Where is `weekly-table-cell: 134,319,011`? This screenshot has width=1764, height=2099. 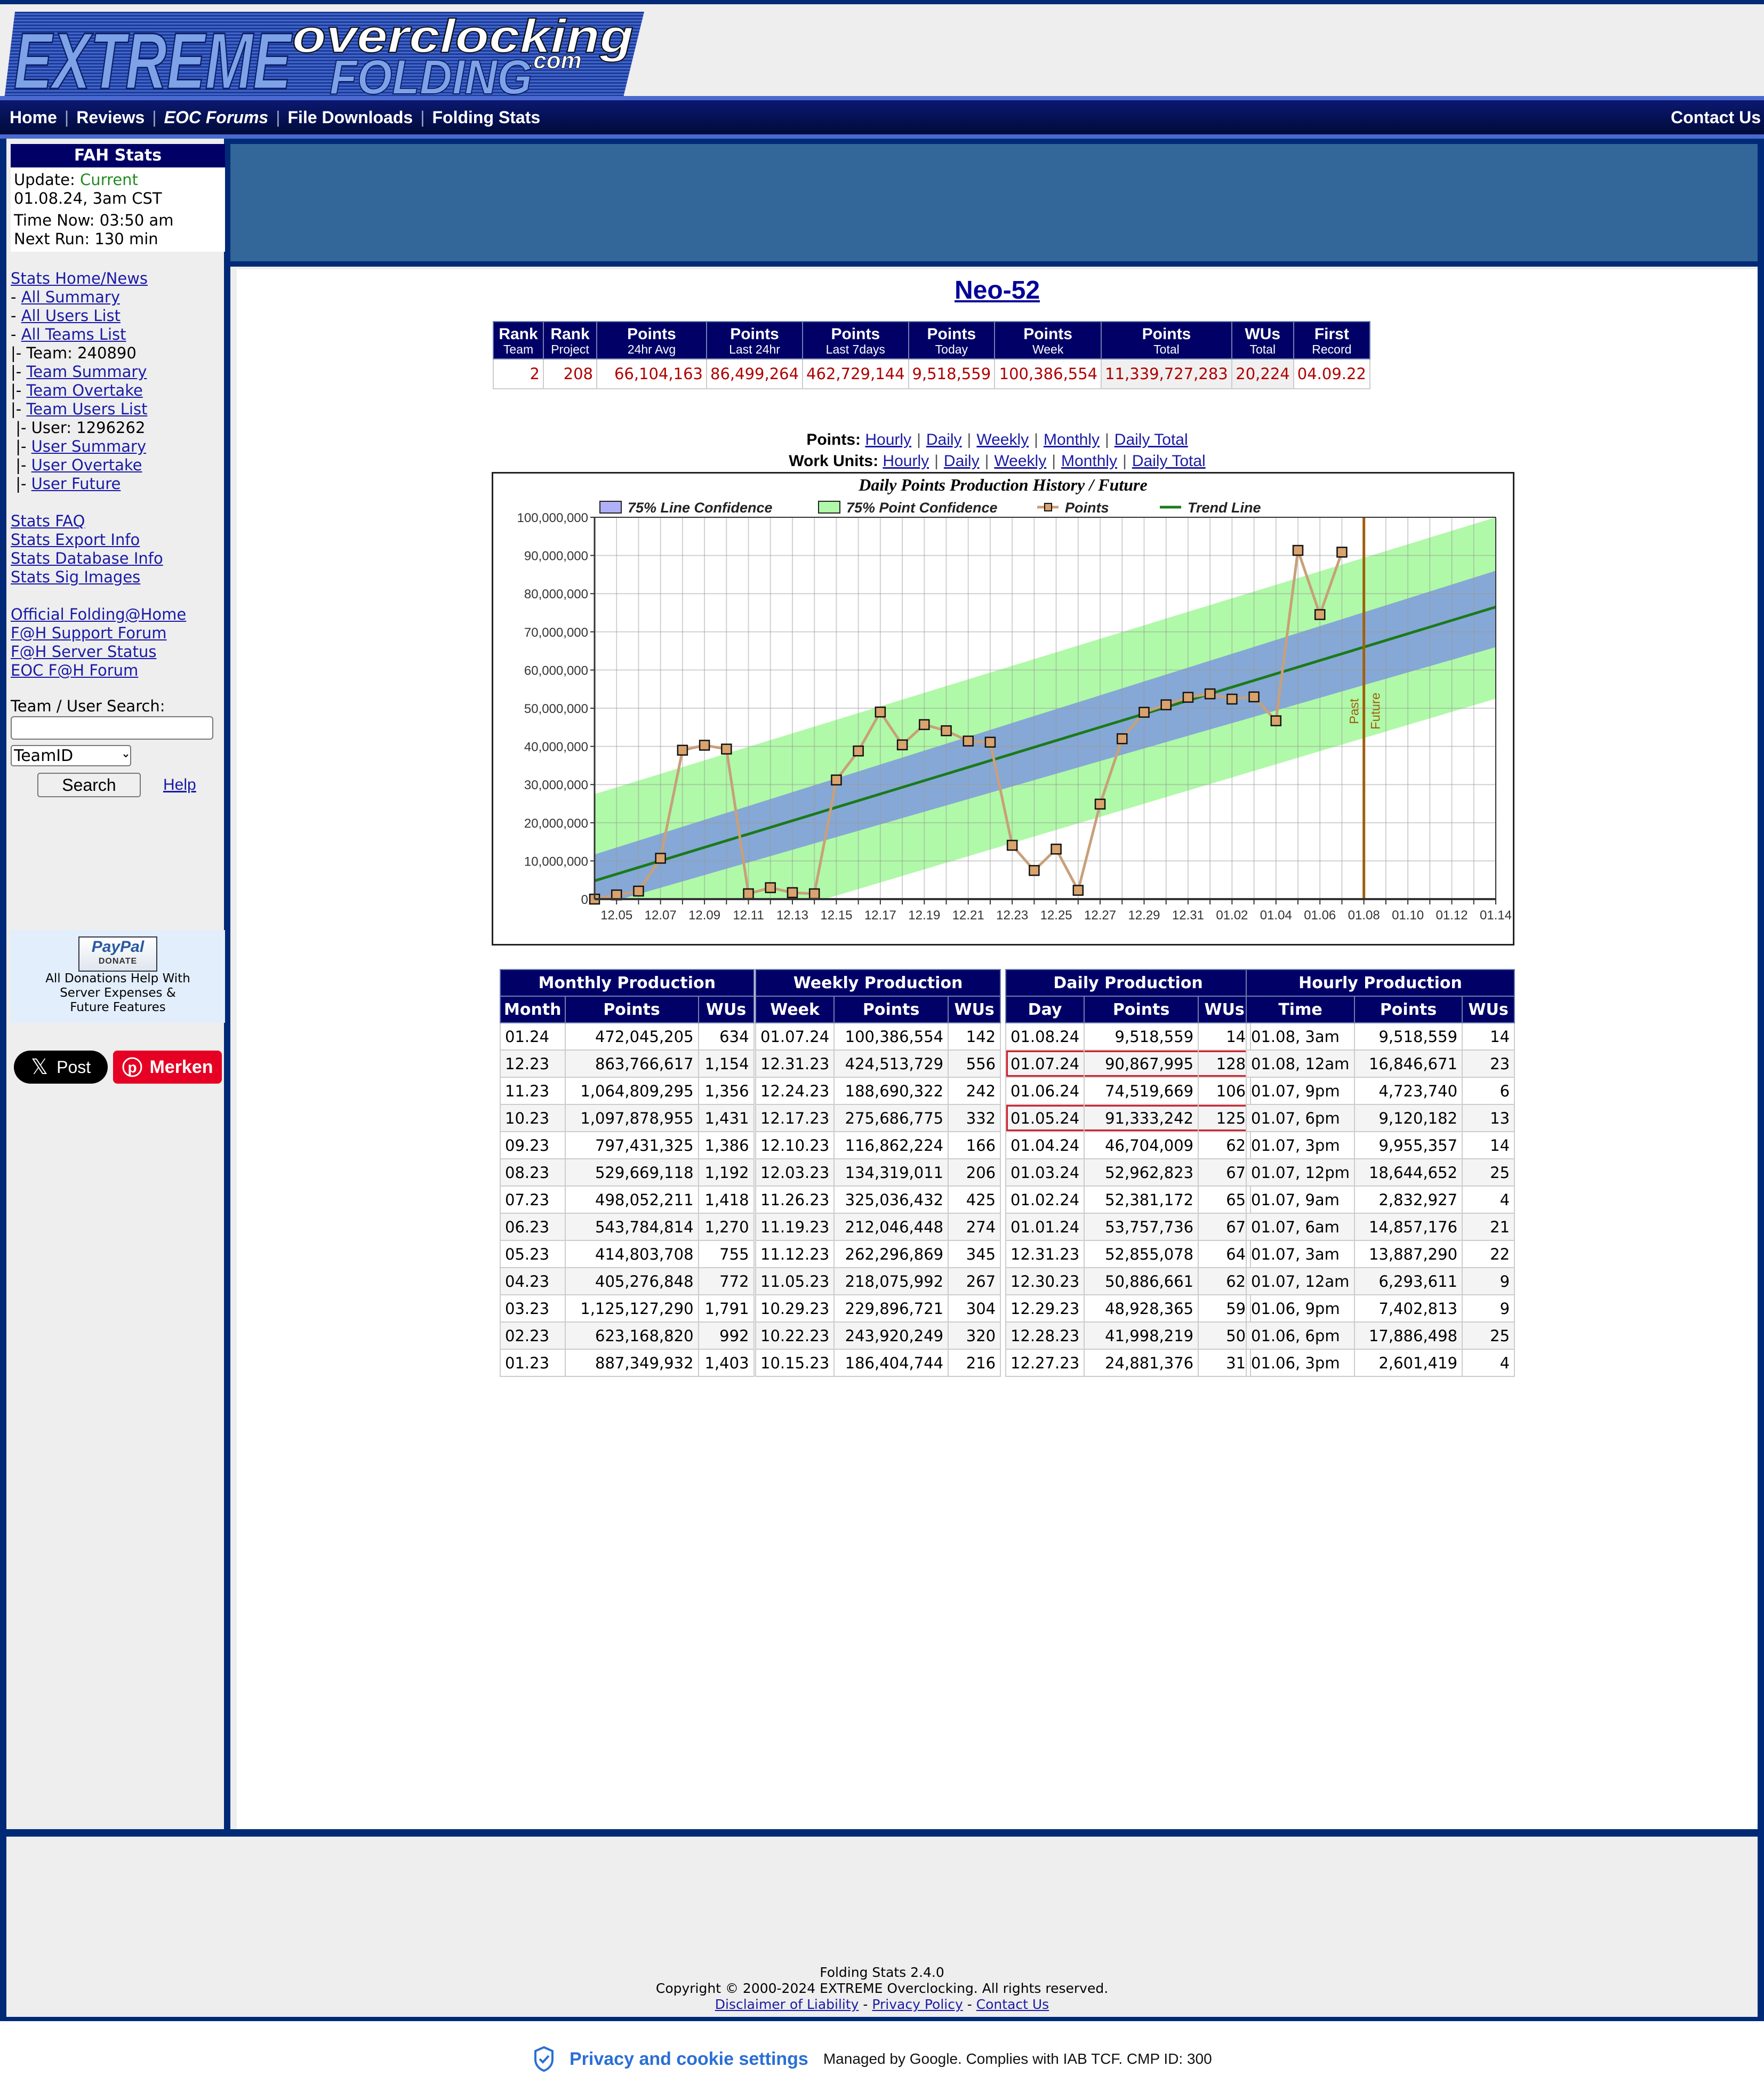
weekly-table-cell: 134,319,011 is located at coordinates (891, 1172).